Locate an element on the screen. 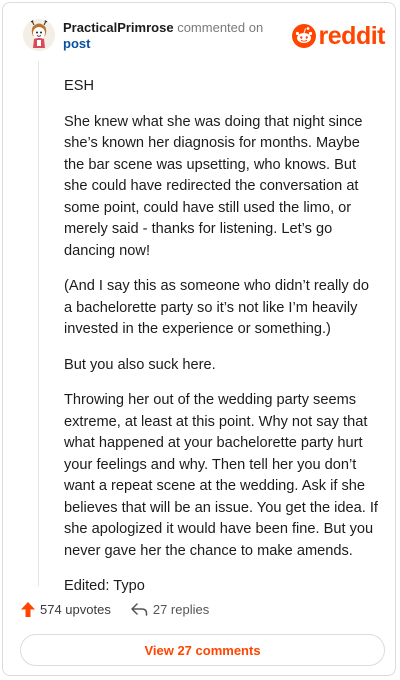 This screenshot has height=680, width=400. comment-paragraph: Edited: Typo is located at coordinates (104, 586).